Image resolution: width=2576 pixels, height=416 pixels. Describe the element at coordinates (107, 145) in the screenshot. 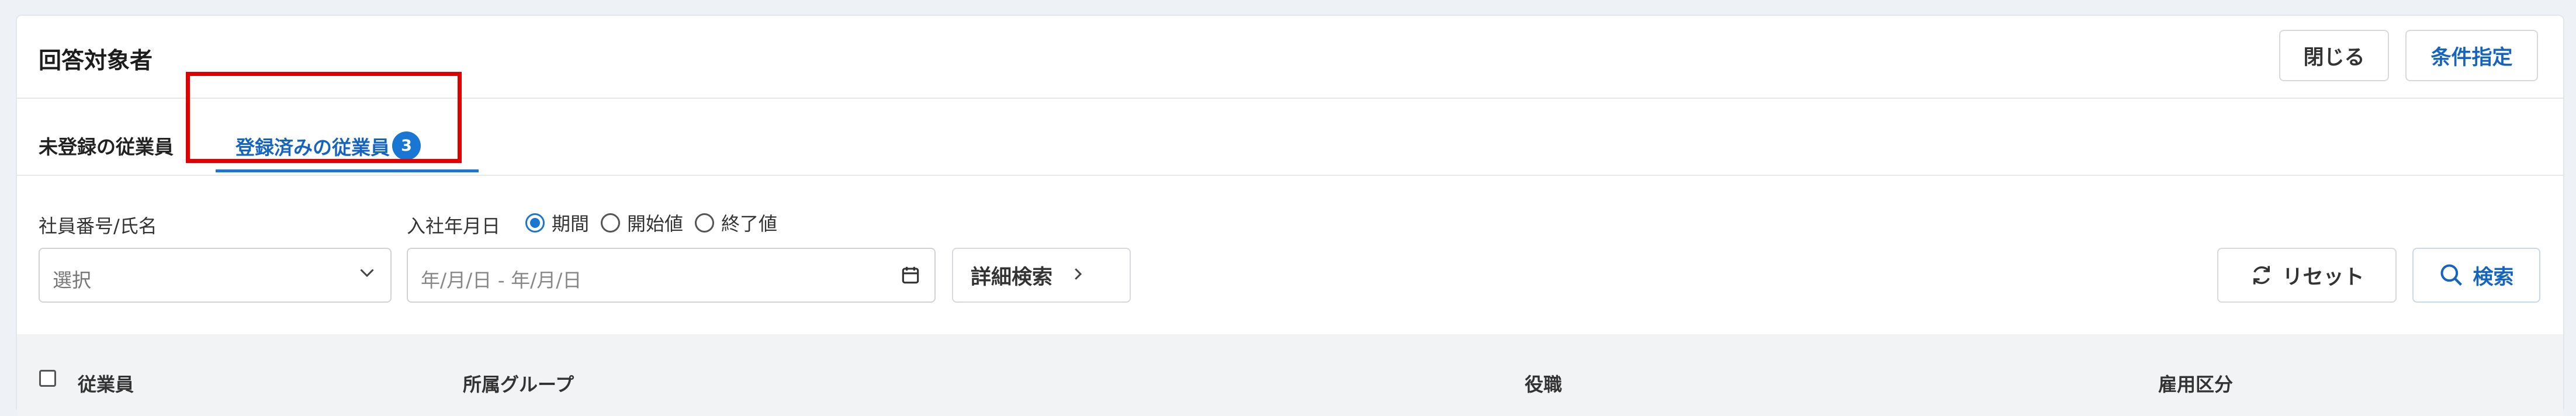

I see `tab-unregistered-employees: 未登録の従業員` at that location.